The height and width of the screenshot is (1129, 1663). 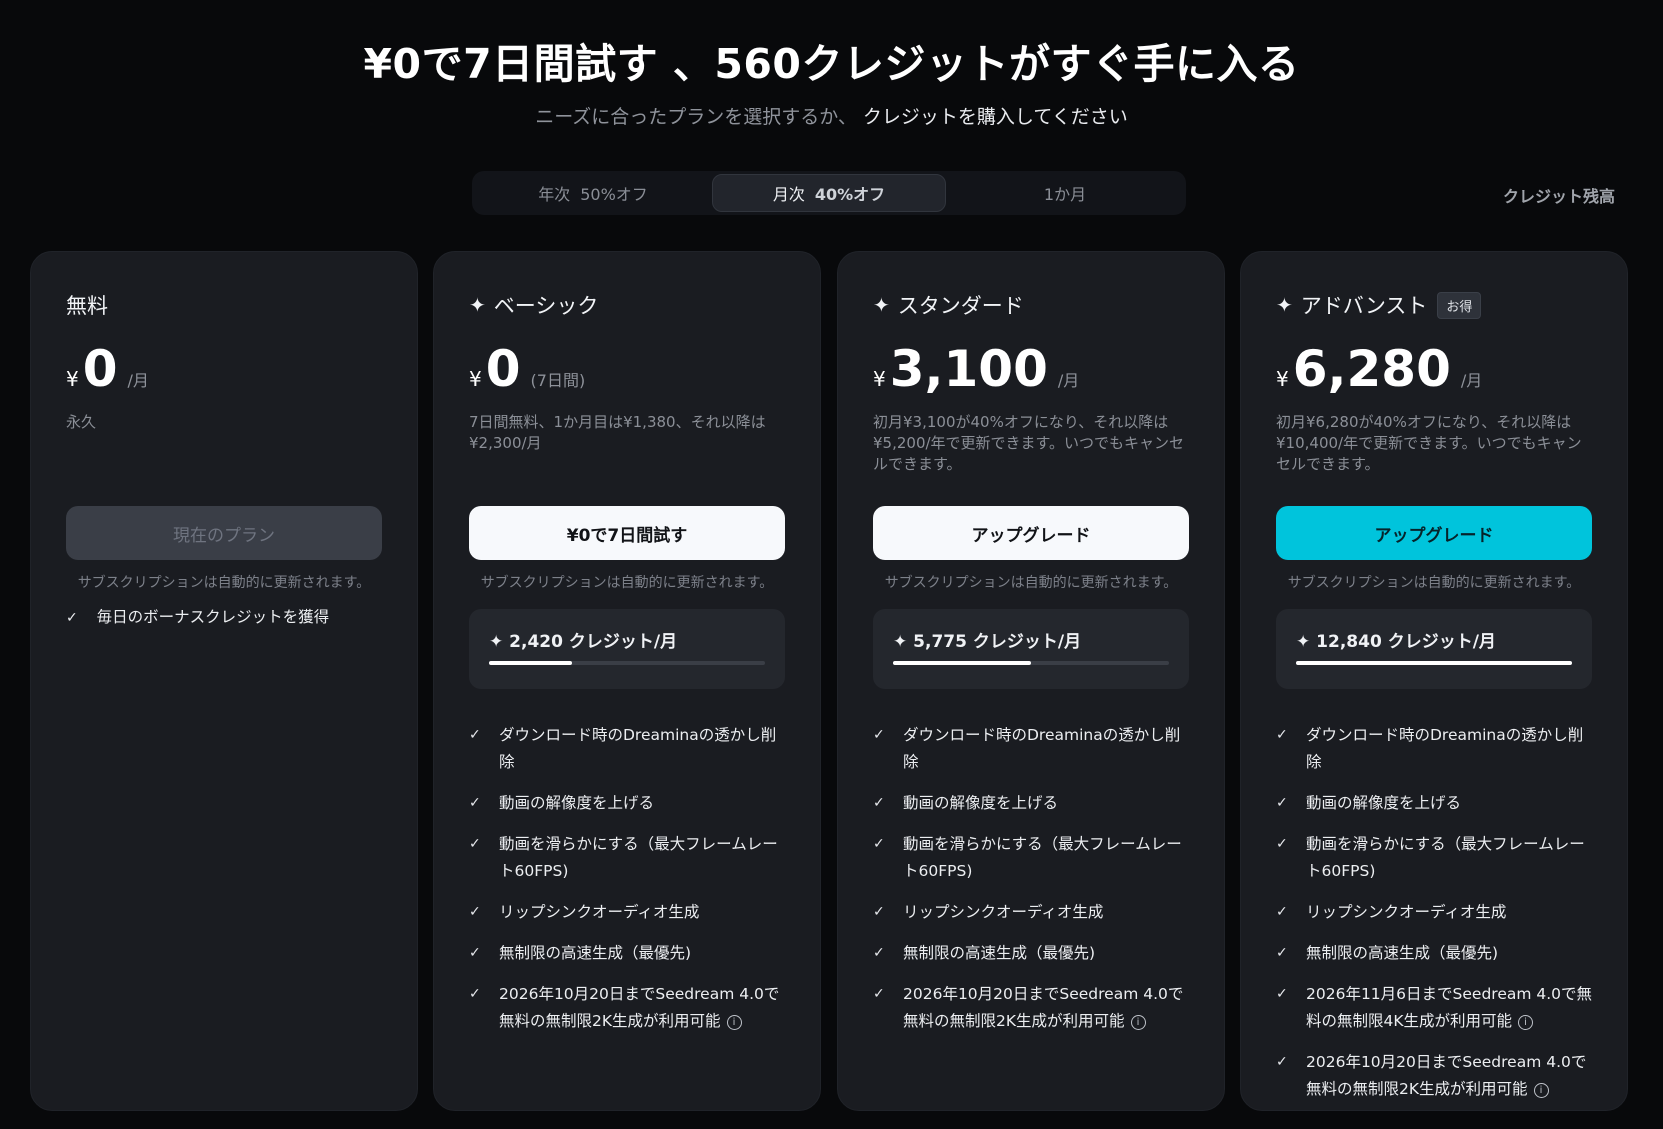 I want to click on credits-amount: 5,775 クレジット/月, so click(x=997, y=642).